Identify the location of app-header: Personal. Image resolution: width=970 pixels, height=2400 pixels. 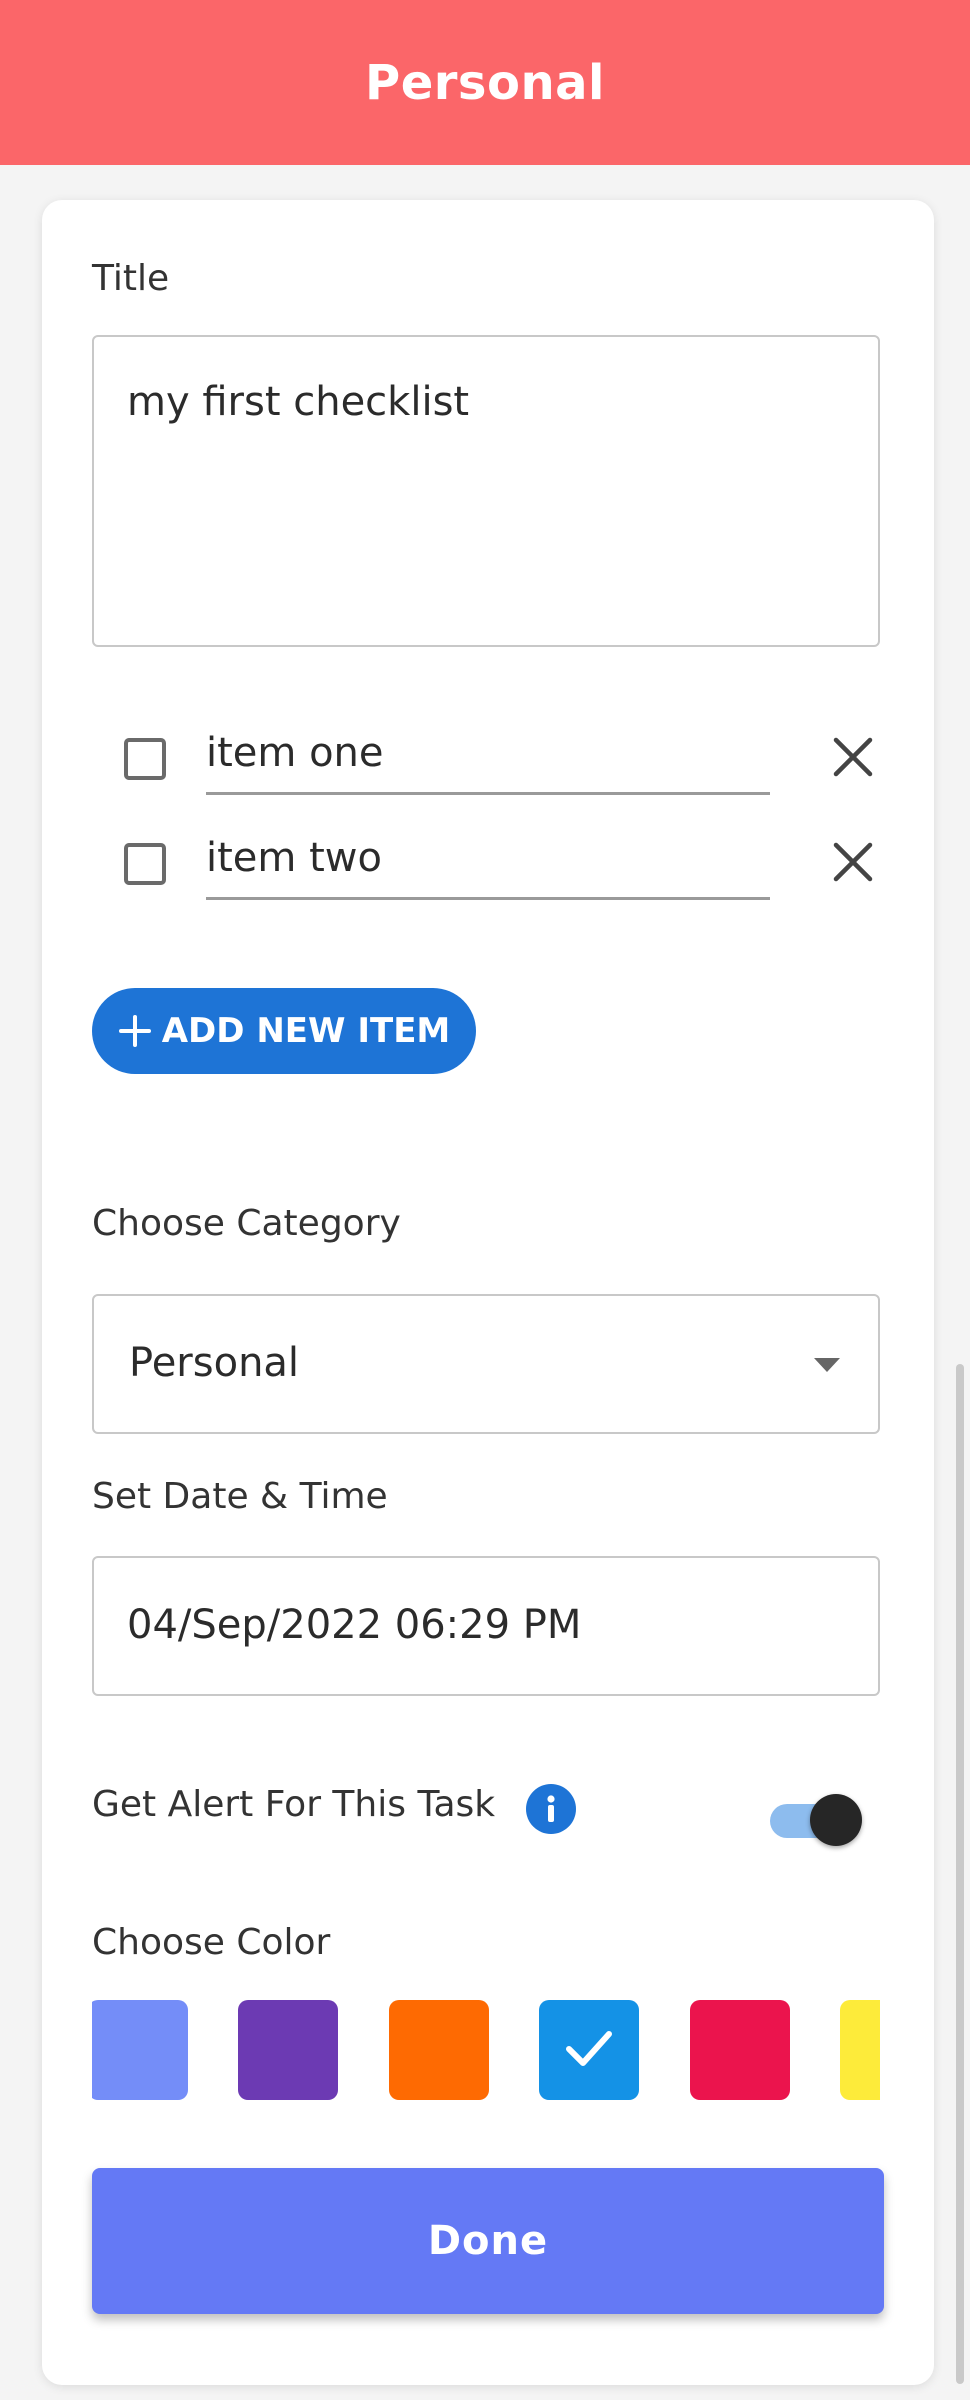
(485, 82).